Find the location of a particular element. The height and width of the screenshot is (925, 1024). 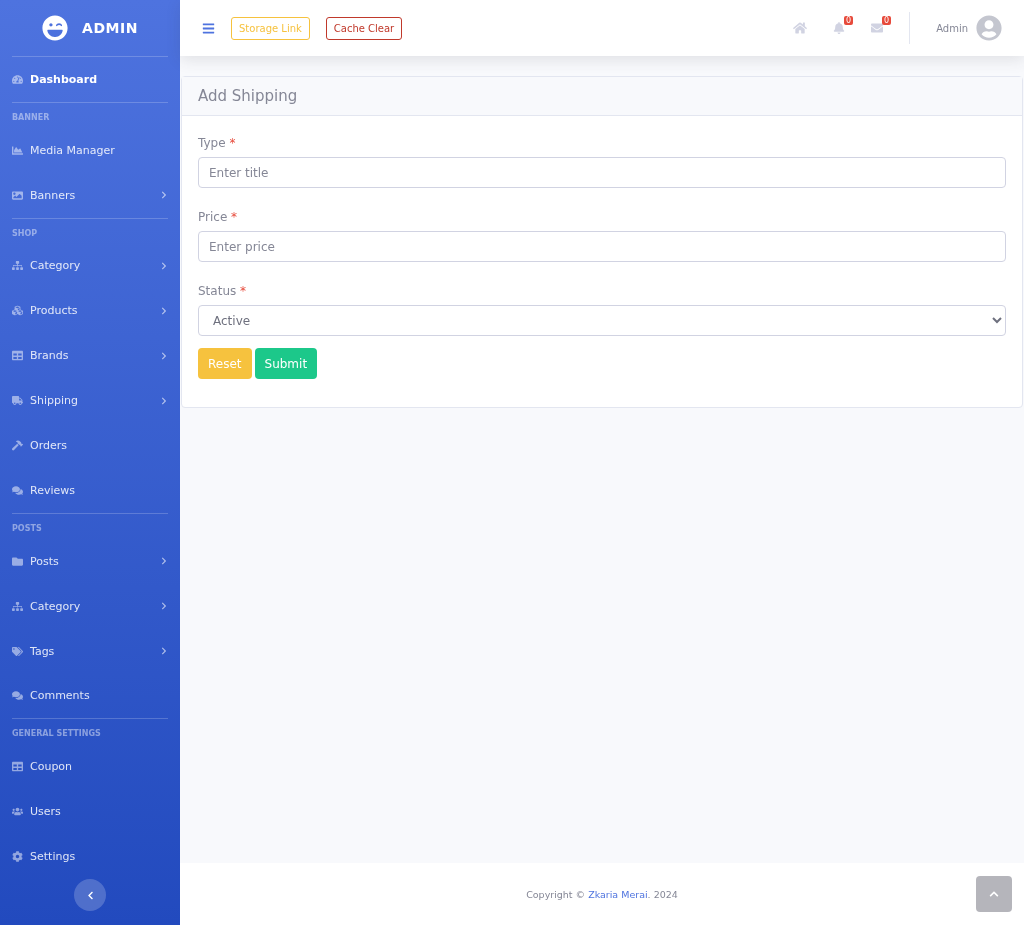

sidebar-collapse-button is located at coordinates (90, 895).